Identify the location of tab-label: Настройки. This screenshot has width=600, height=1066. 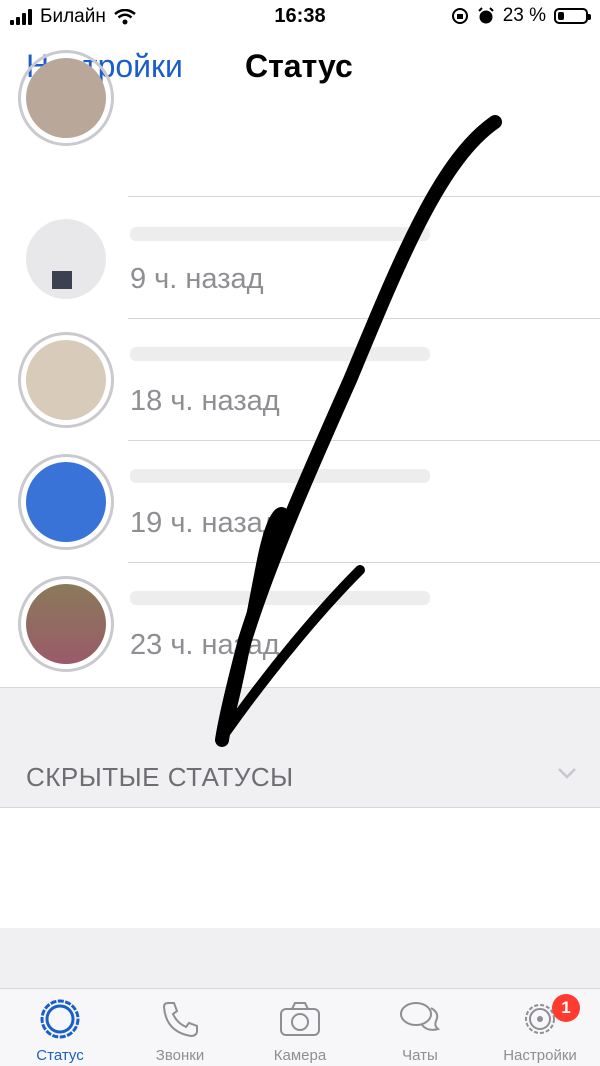
(540, 1055).